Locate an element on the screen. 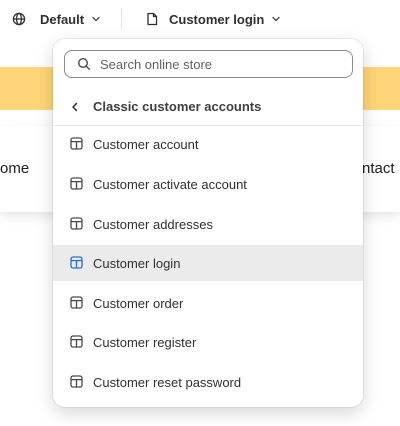  theme-selector: Default is located at coordinates (57, 19).